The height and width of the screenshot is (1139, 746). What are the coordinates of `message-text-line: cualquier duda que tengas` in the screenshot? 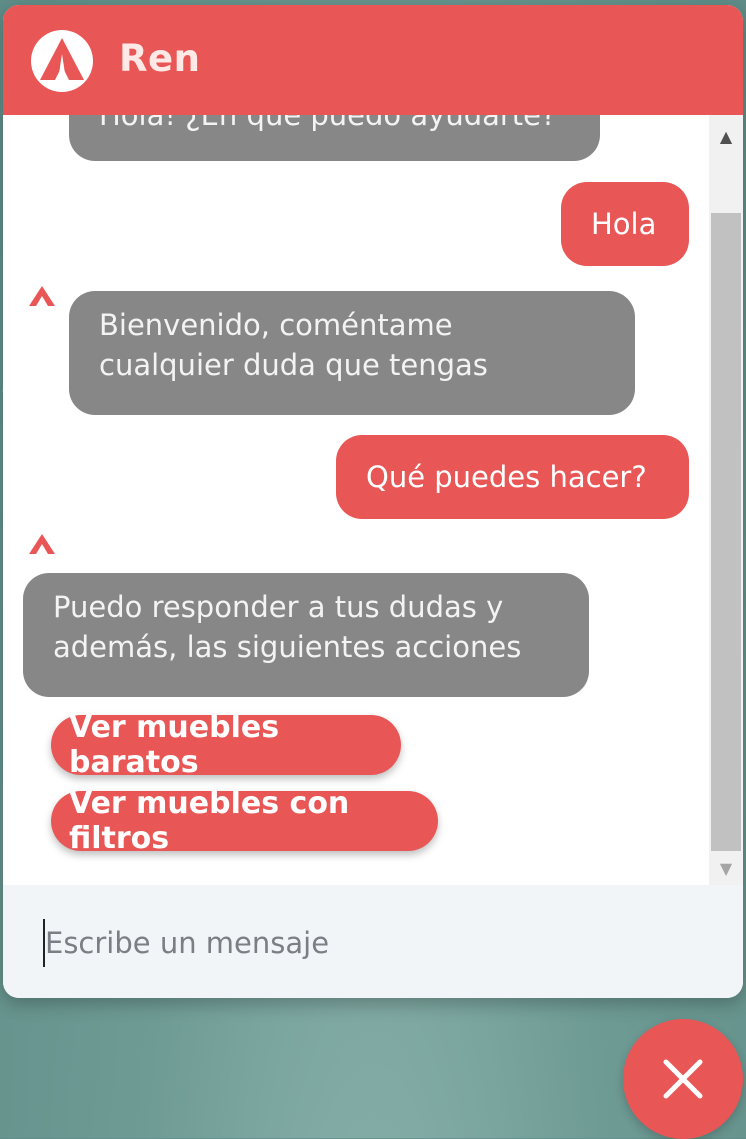 It's located at (293, 365).